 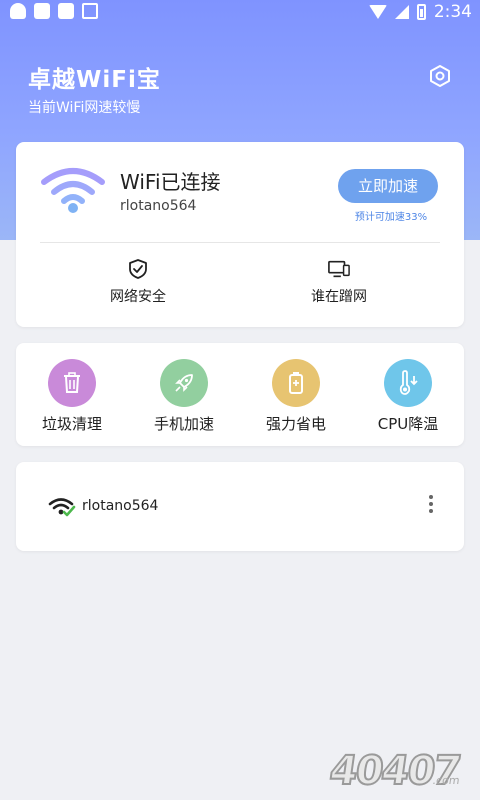 I want to click on watermark-logo: 40407 .com, so click(x=395, y=770).